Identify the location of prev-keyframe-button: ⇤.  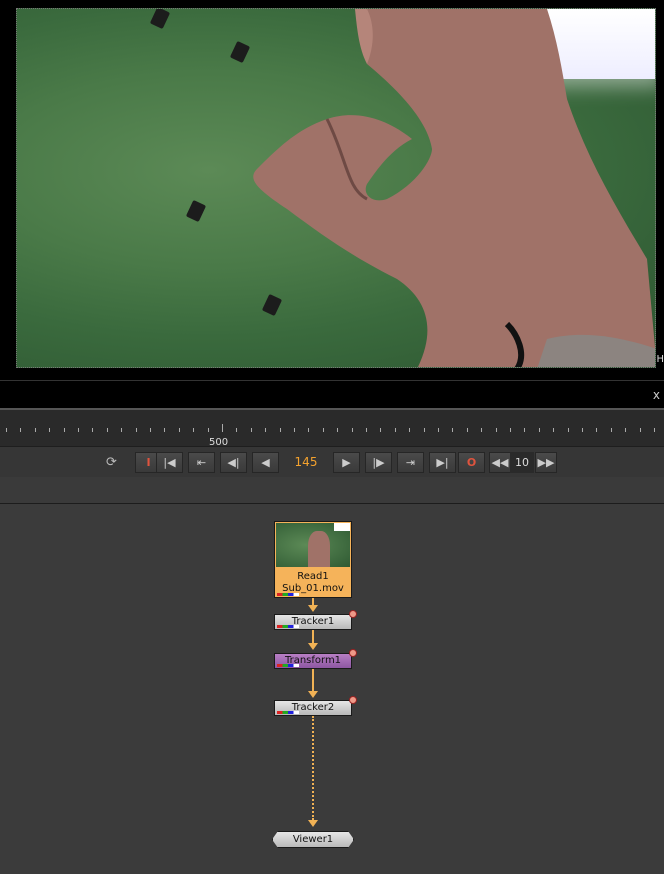
(201, 462).